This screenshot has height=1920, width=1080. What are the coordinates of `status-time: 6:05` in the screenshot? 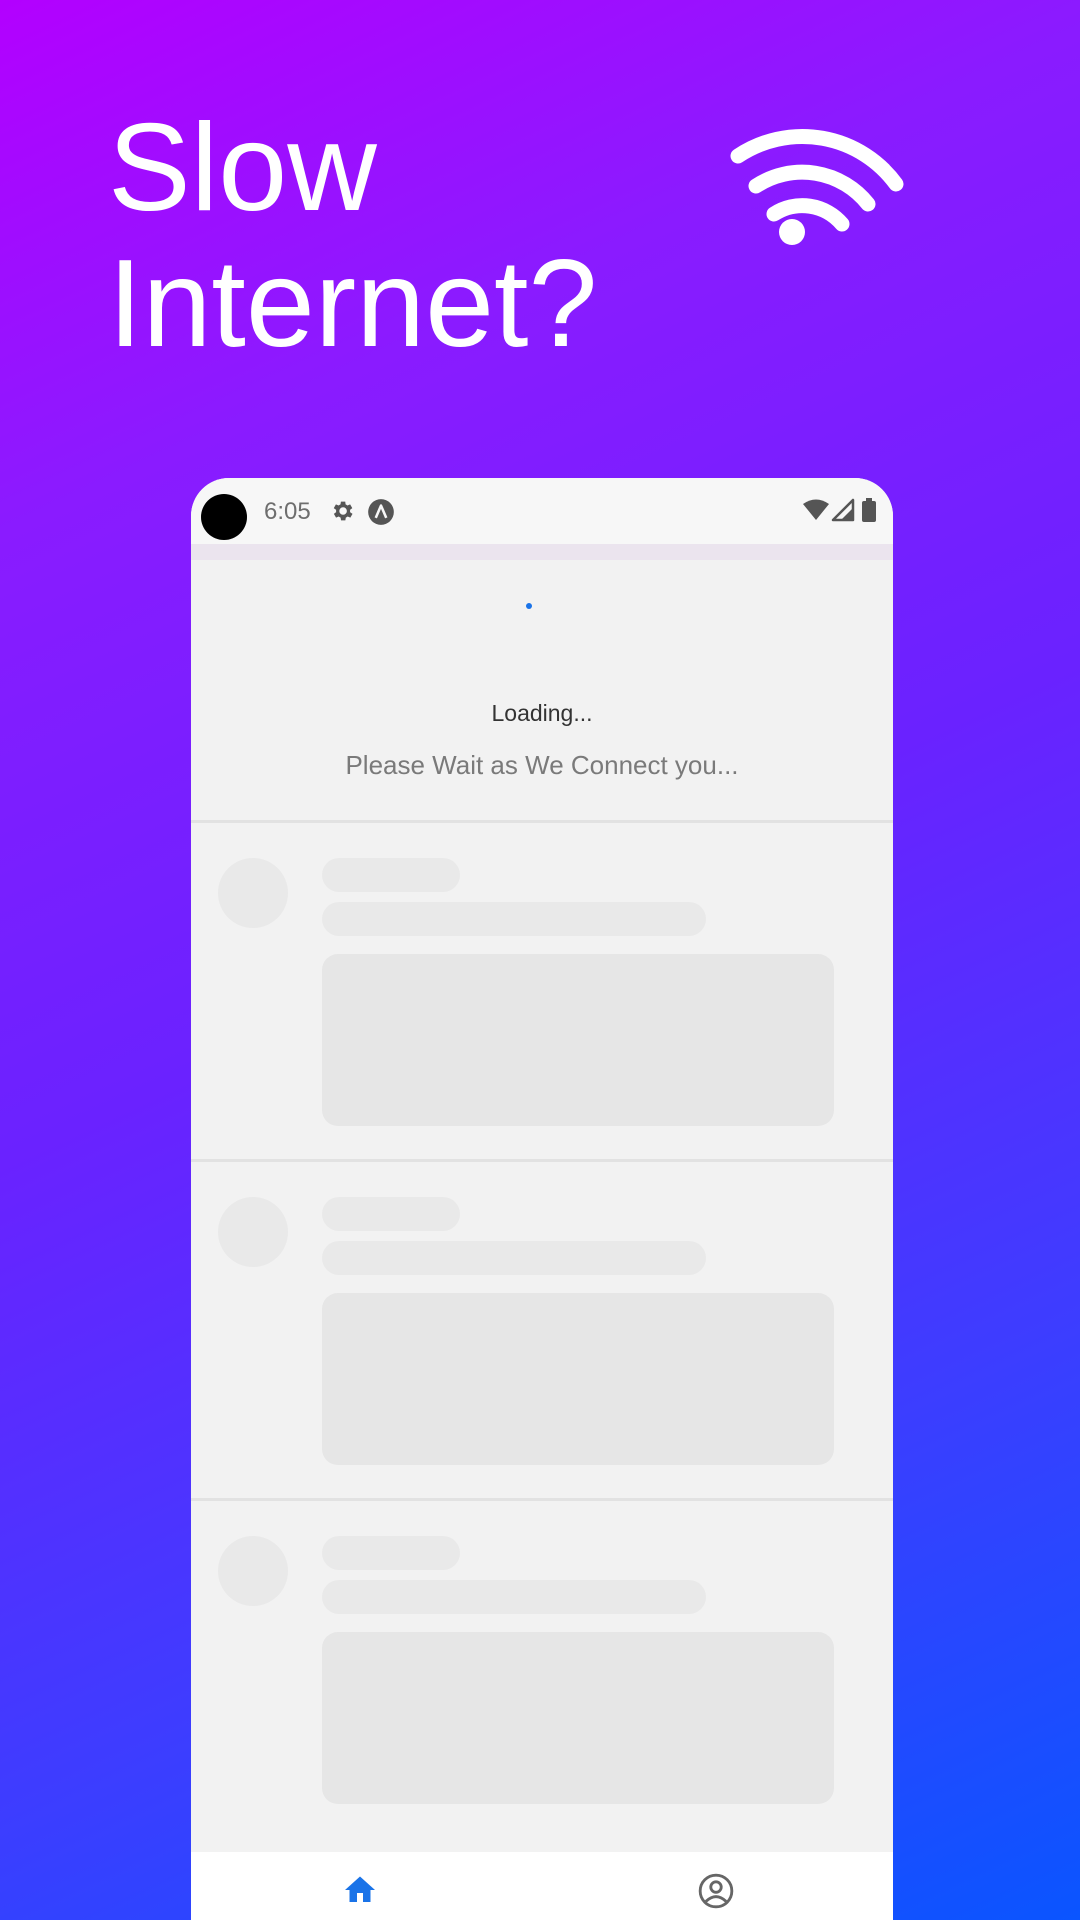 It's located at (287, 511).